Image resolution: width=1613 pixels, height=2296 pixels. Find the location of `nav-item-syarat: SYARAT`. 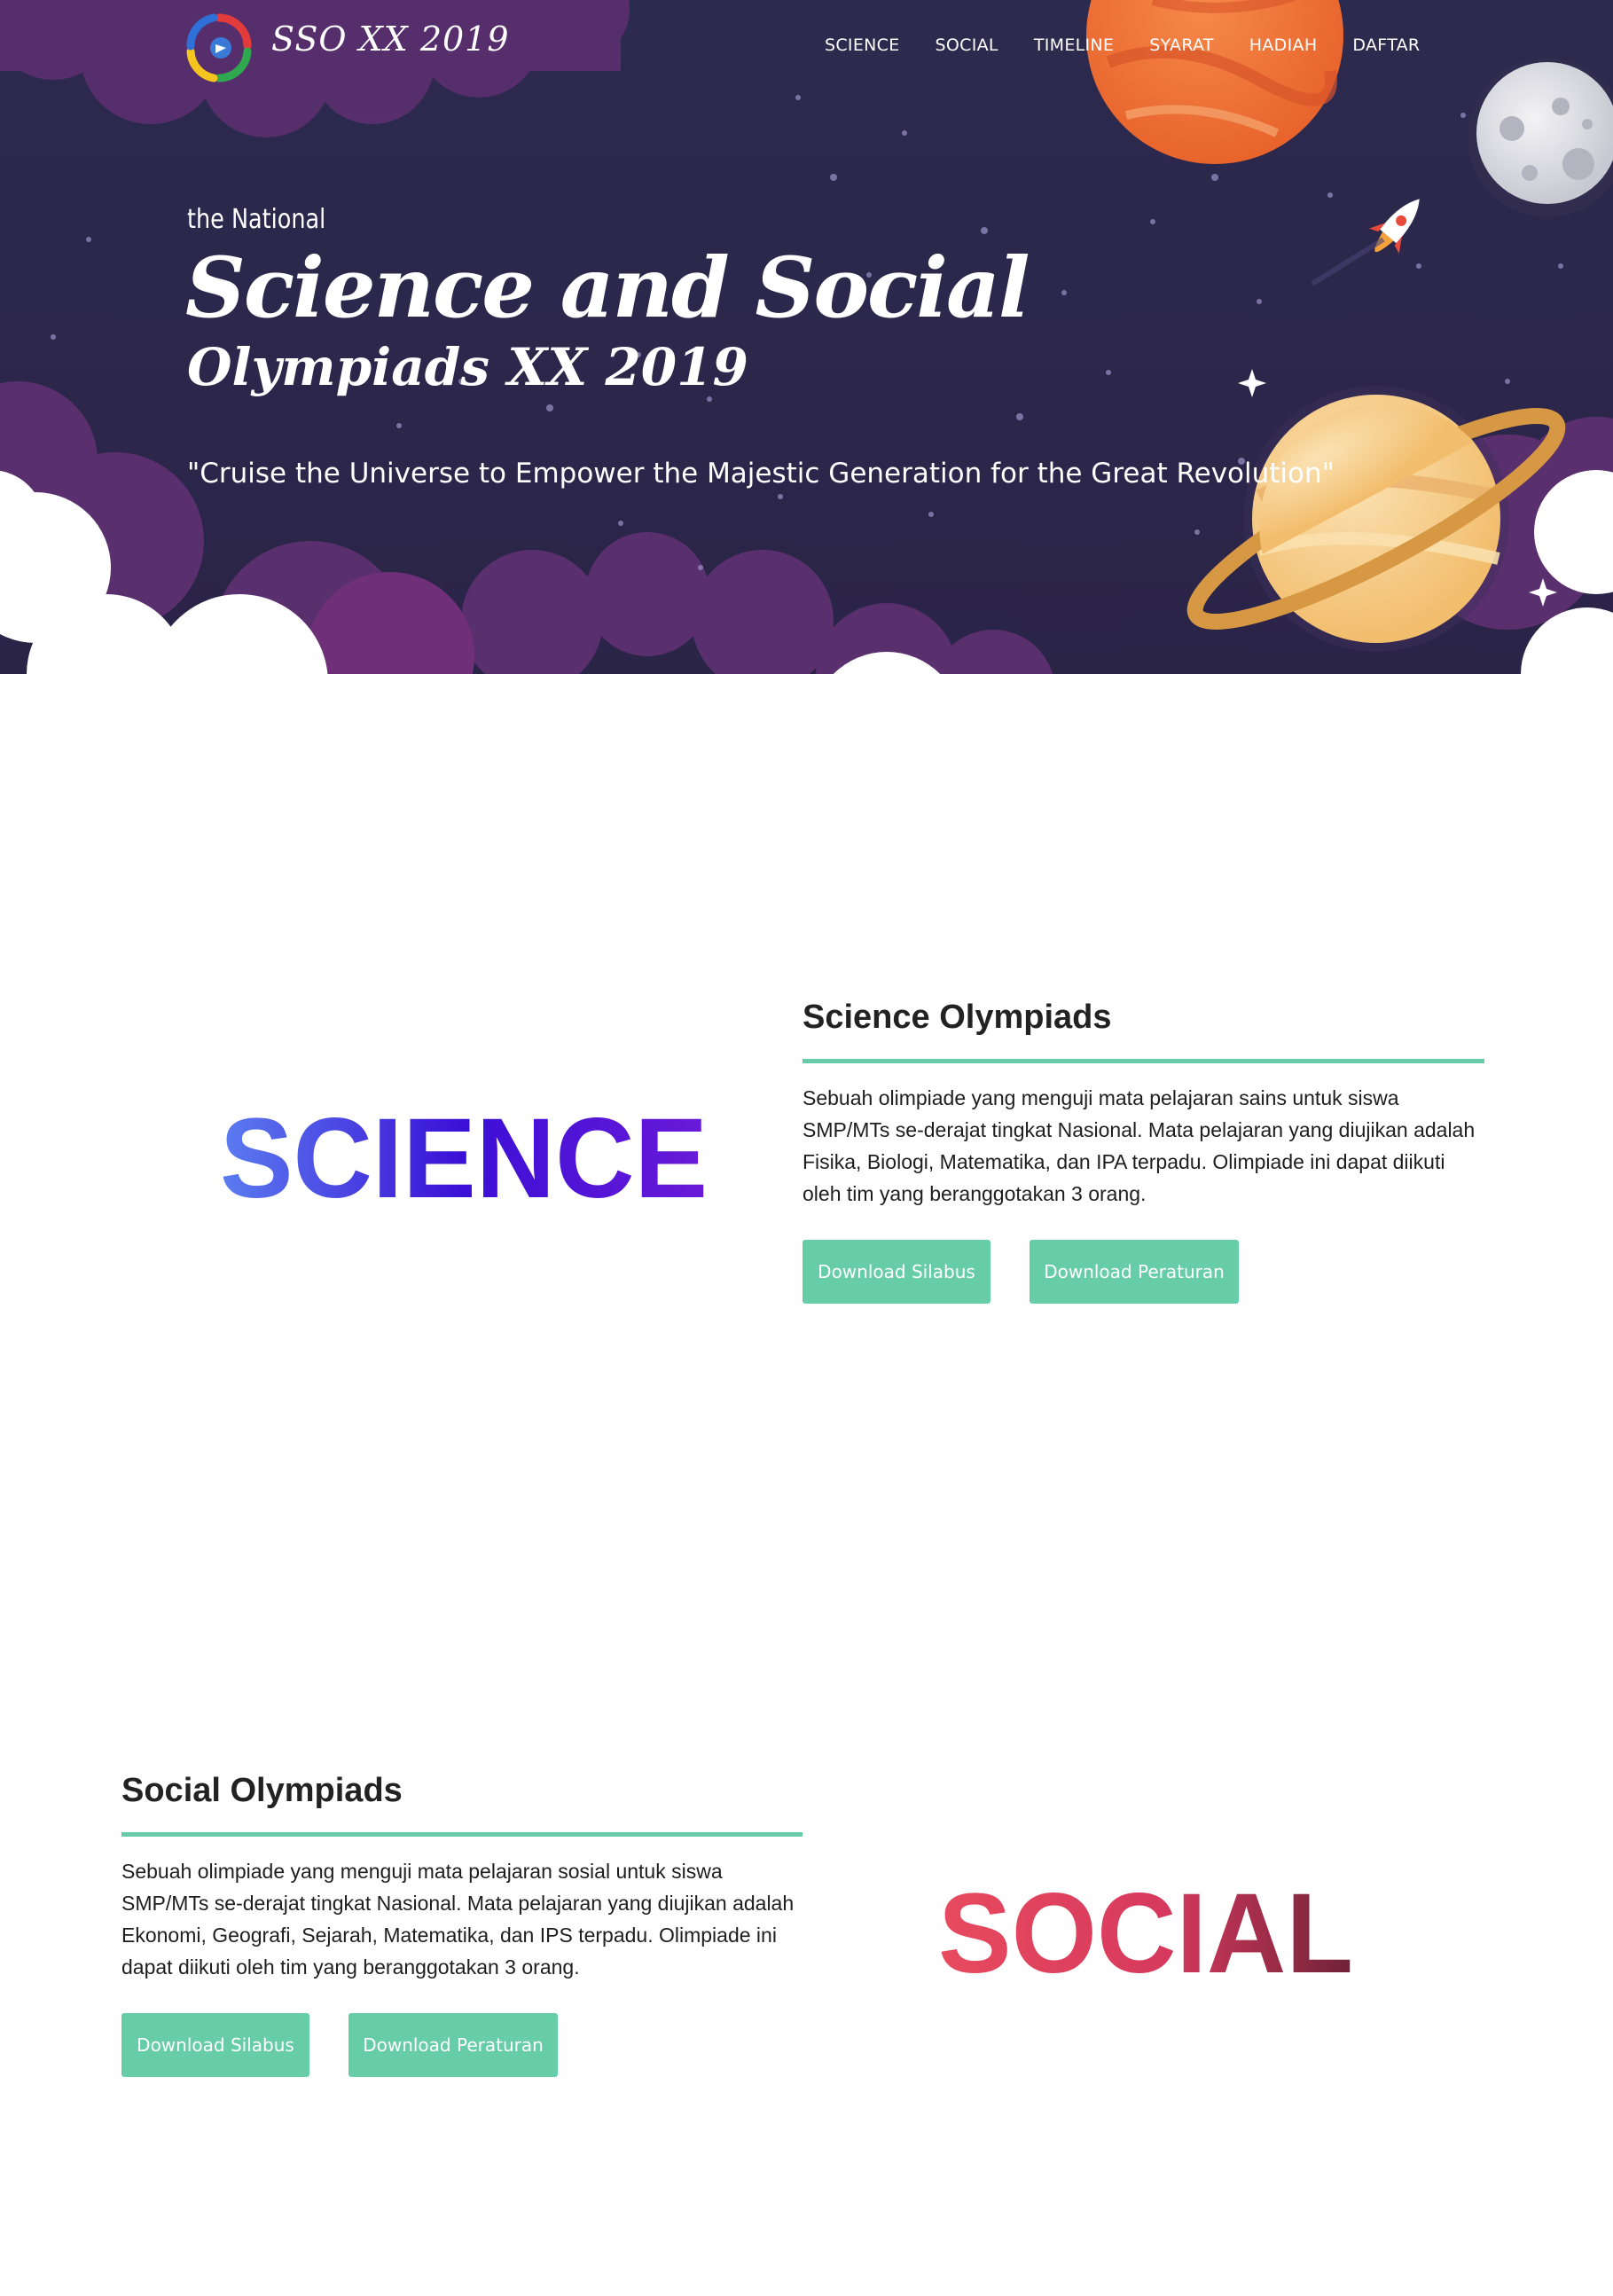

nav-item-syarat: SYARAT is located at coordinates (1181, 45).